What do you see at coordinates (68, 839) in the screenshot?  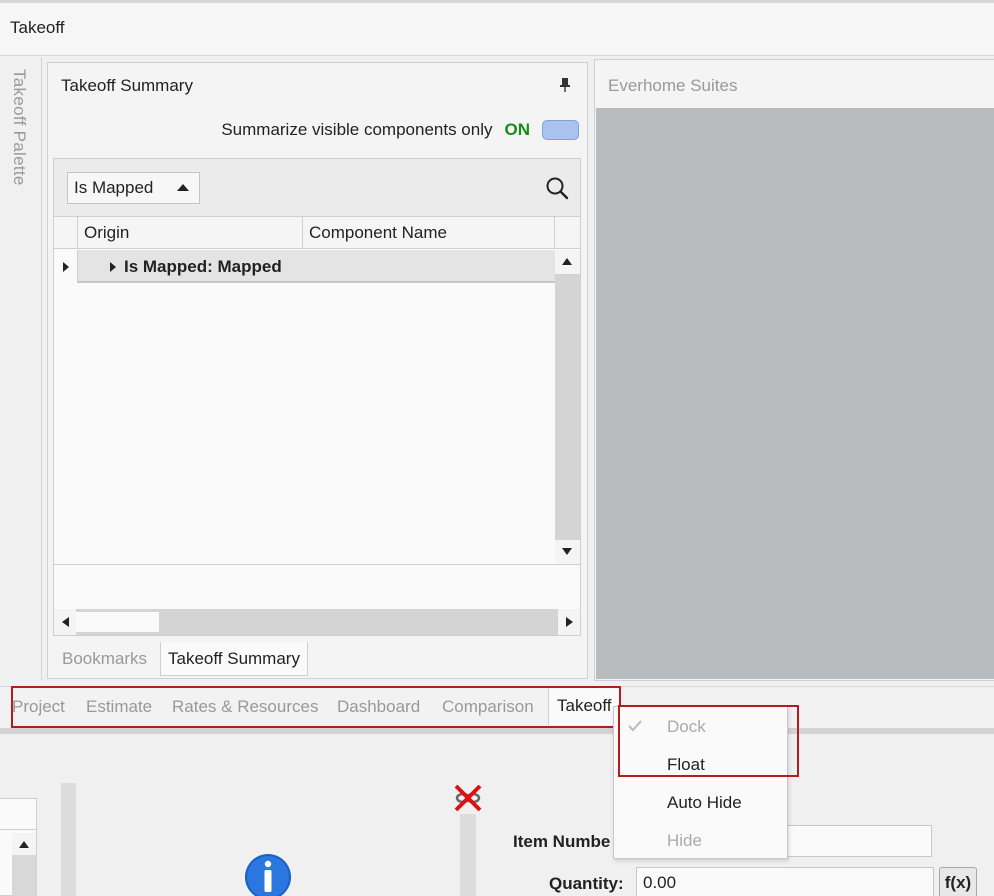 I see `lower-splitter-left` at bounding box center [68, 839].